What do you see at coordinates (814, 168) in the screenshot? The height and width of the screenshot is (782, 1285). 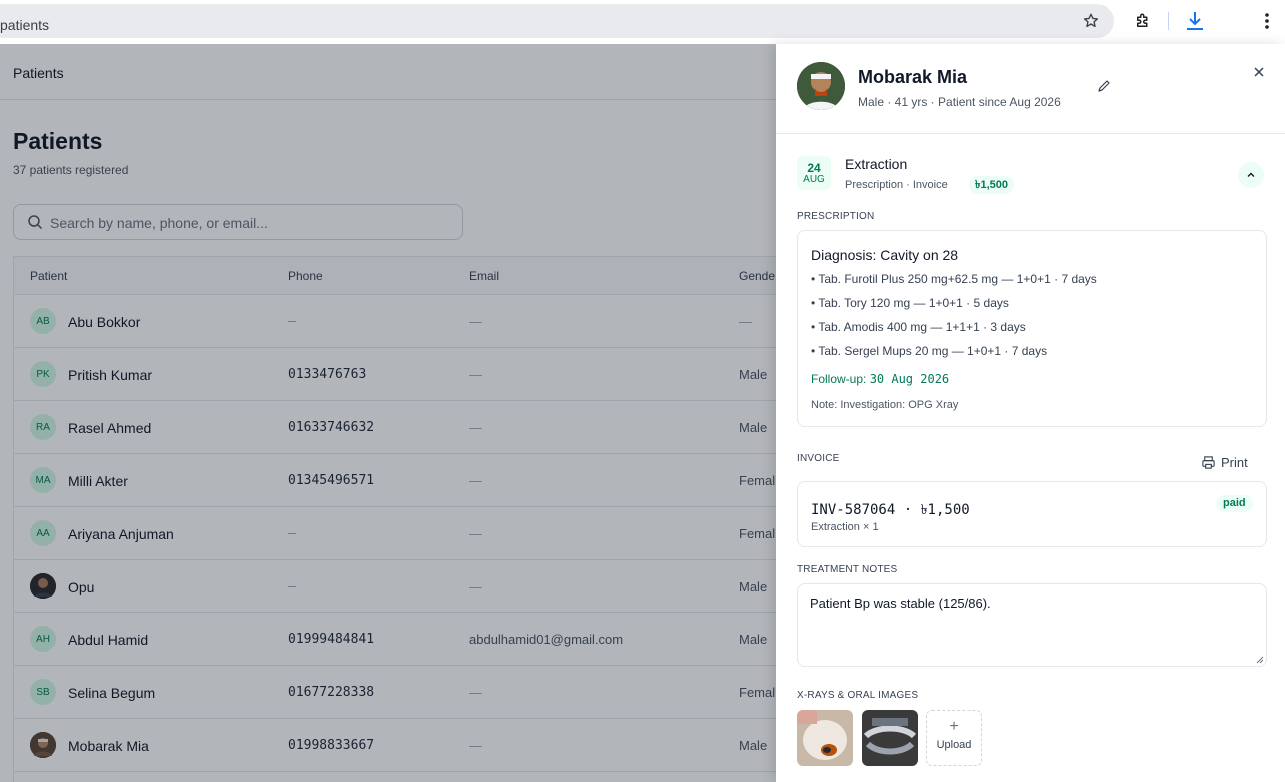 I see `visit-day: 24` at bounding box center [814, 168].